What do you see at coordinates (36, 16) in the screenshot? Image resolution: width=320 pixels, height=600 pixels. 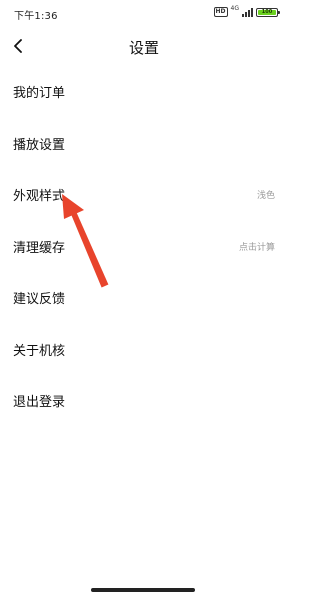 I see `status-time: 下午1:36` at bounding box center [36, 16].